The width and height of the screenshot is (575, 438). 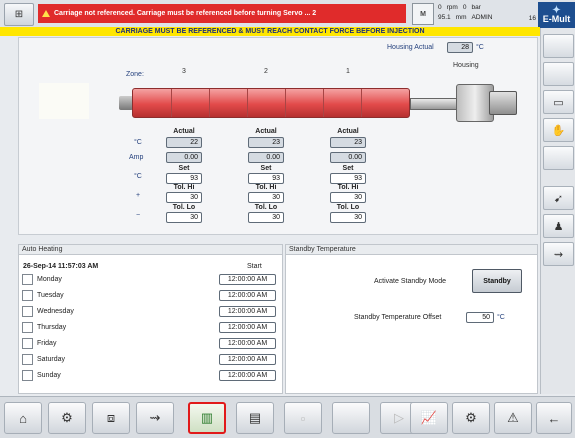 I want to click on tool-button: ⚙, so click(x=67, y=418).